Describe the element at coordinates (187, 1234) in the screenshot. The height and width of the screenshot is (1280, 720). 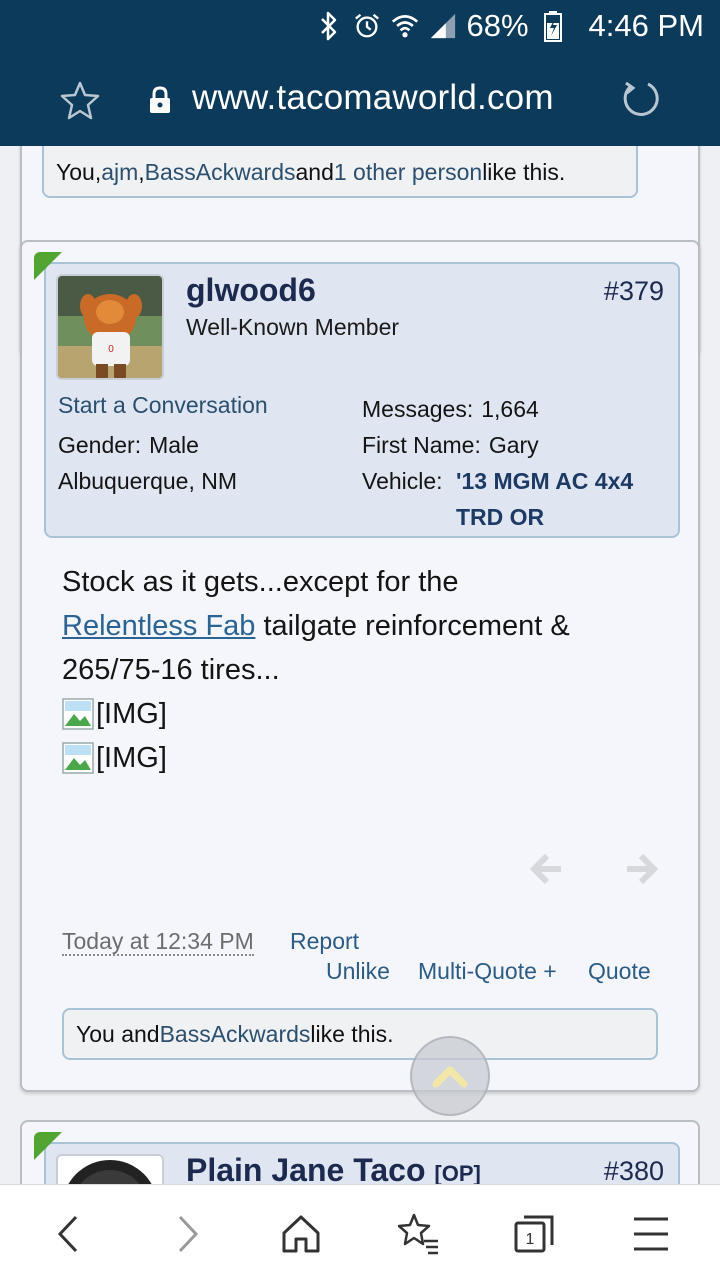
I see `forward-icon` at that location.